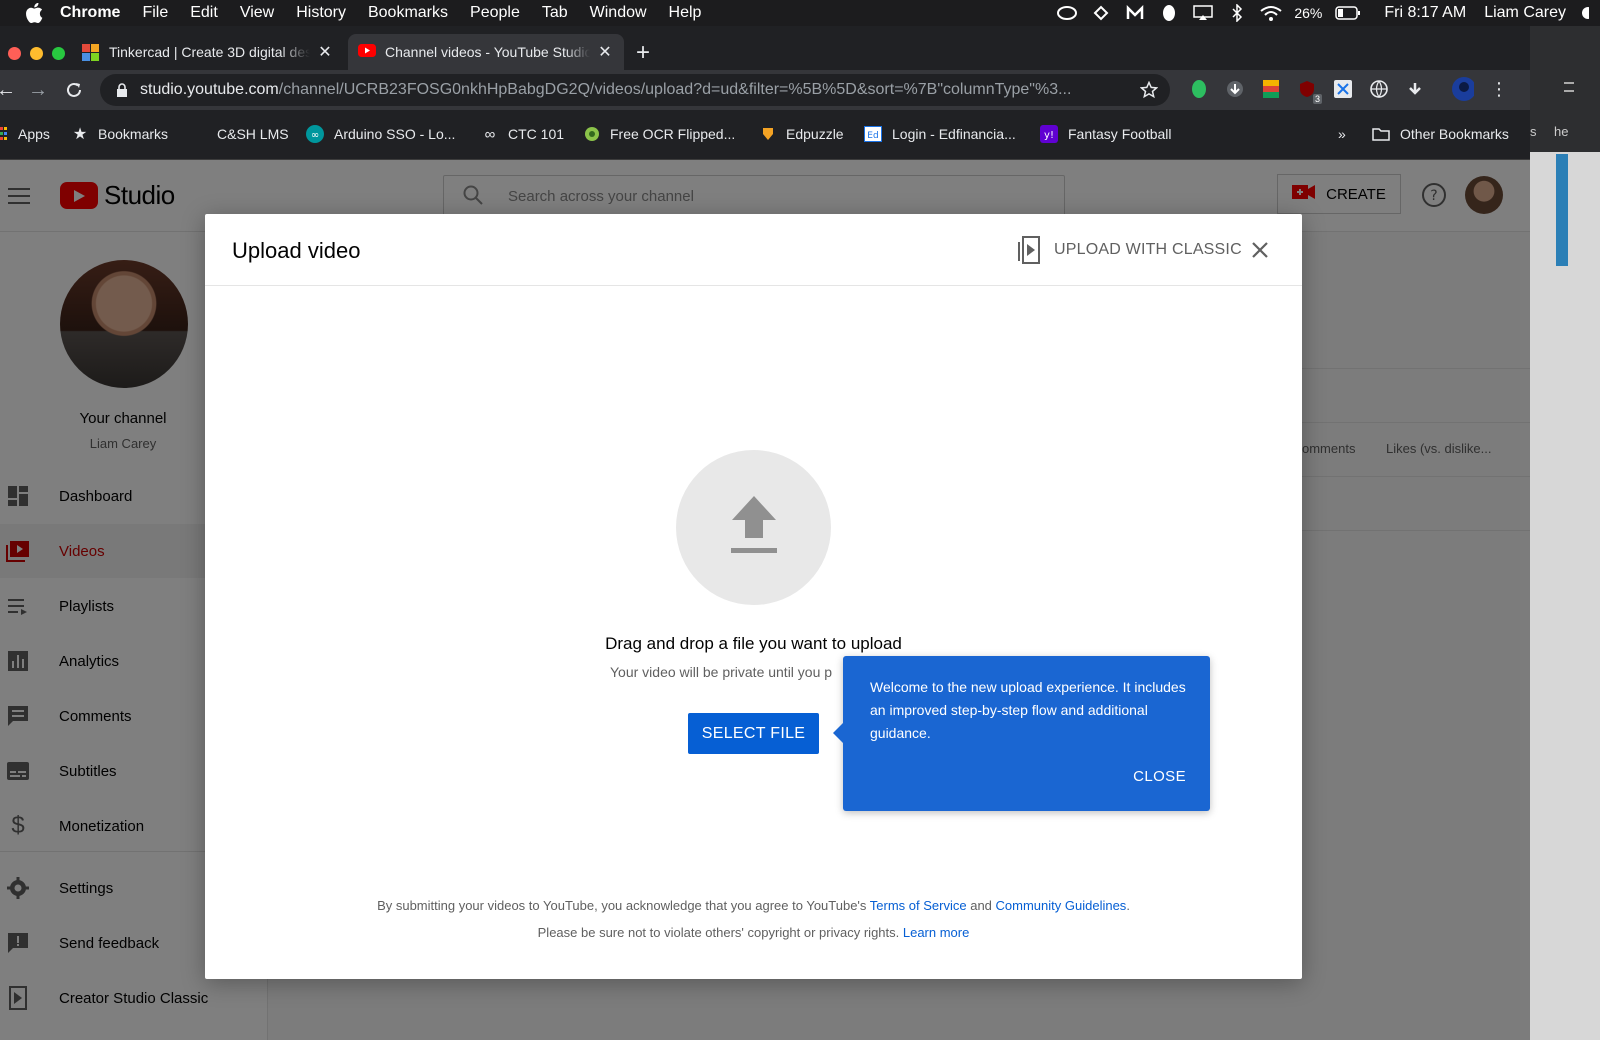 This screenshot has height=1040, width=1600. Describe the element at coordinates (1348, 13) in the screenshot. I see `battery-icon` at that location.